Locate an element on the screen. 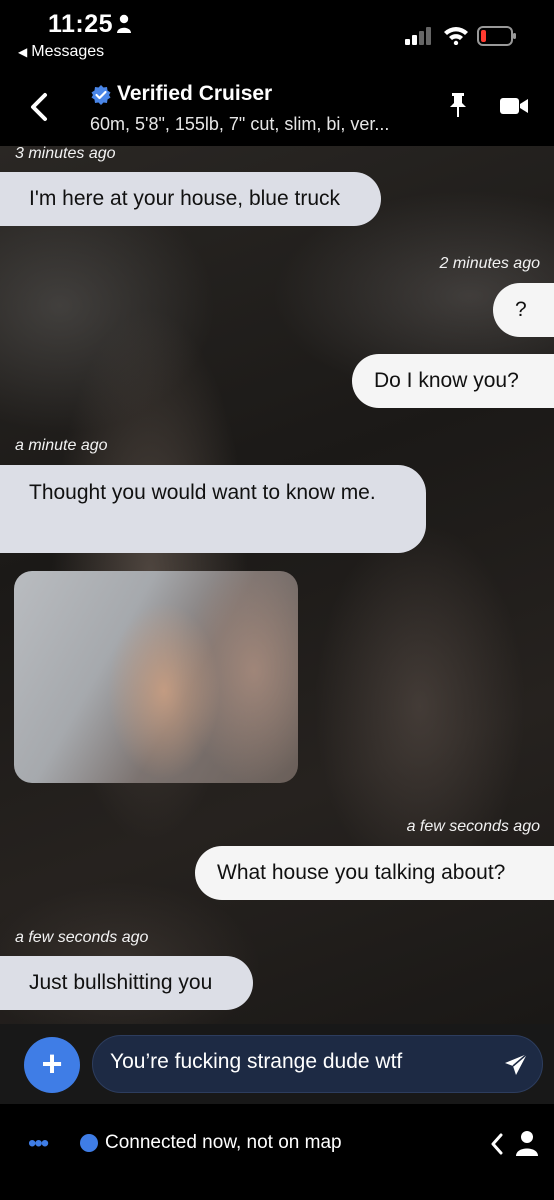  composer-bar: + You’re fucking strange dude wtf is located at coordinates (277, 1064).